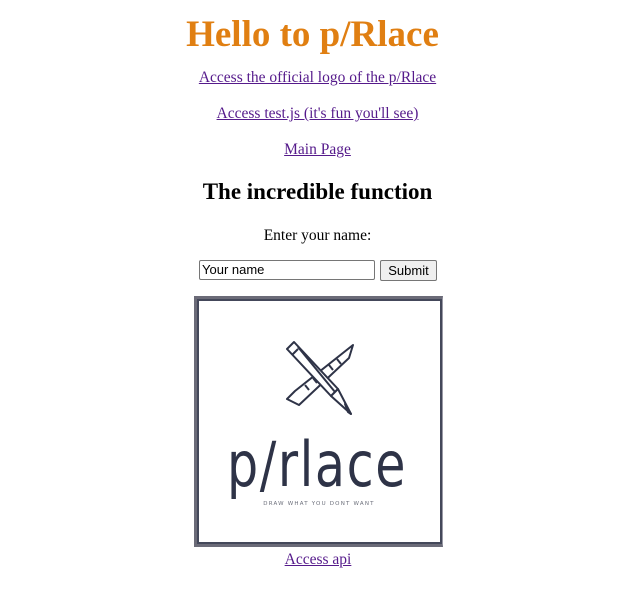 Image resolution: width=625 pixels, height=605 pixels. What do you see at coordinates (408, 270) in the screenshot?
I see `submit-button: Submit` at bounding box center [408, 270].